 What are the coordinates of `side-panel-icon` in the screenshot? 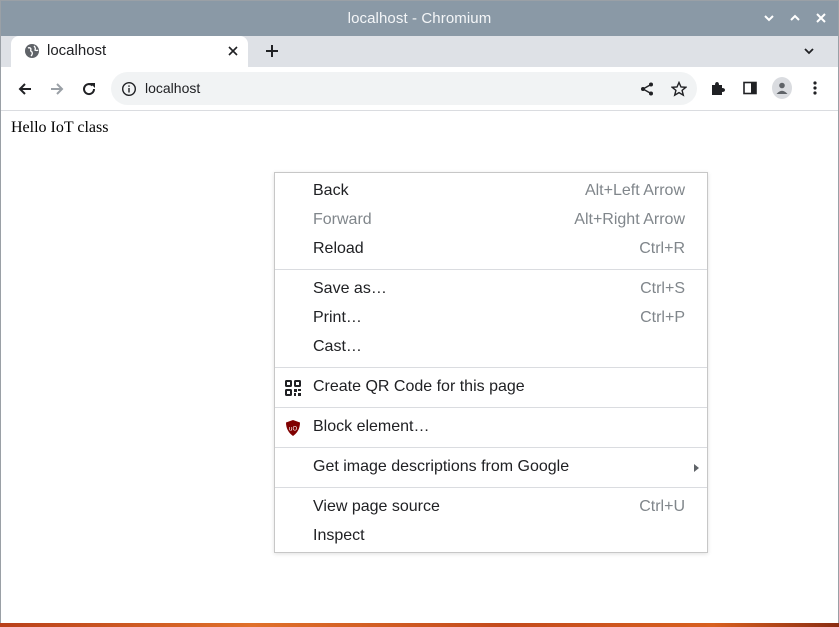 It's located at (750, 88).